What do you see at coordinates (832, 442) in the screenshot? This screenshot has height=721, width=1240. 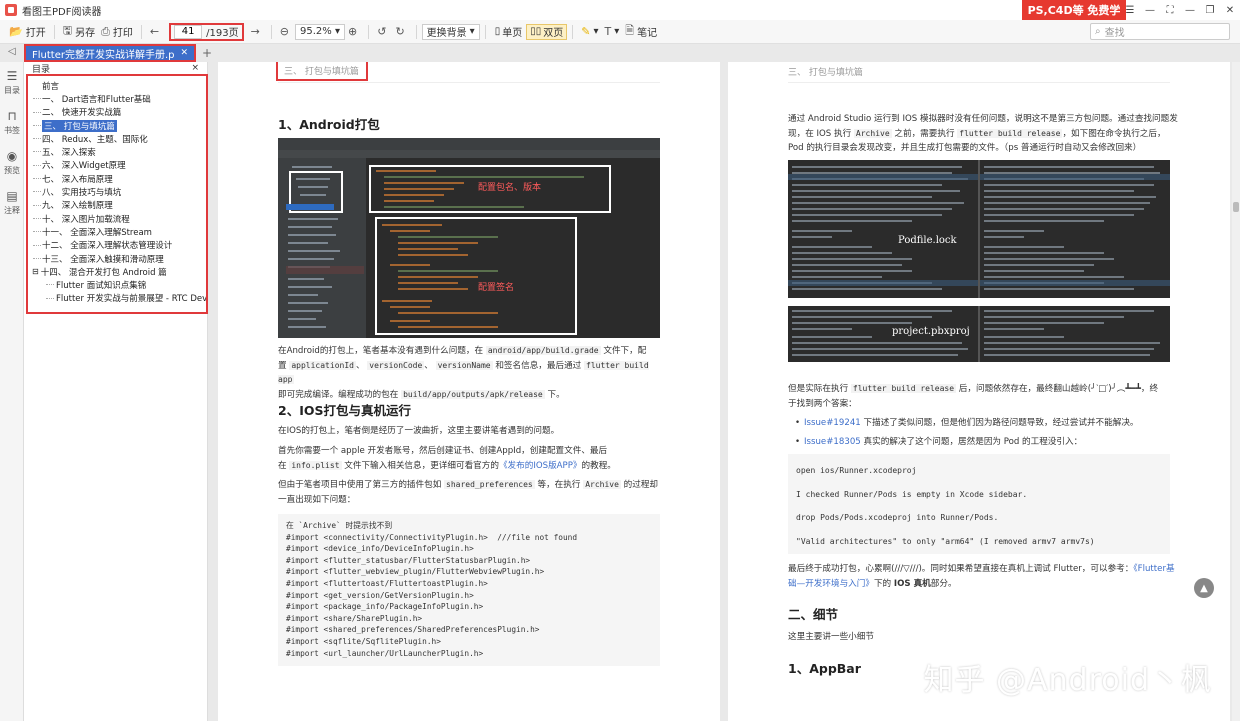 I see `issue-18305-link: Issue#18305` at bounding box center [832, 442].